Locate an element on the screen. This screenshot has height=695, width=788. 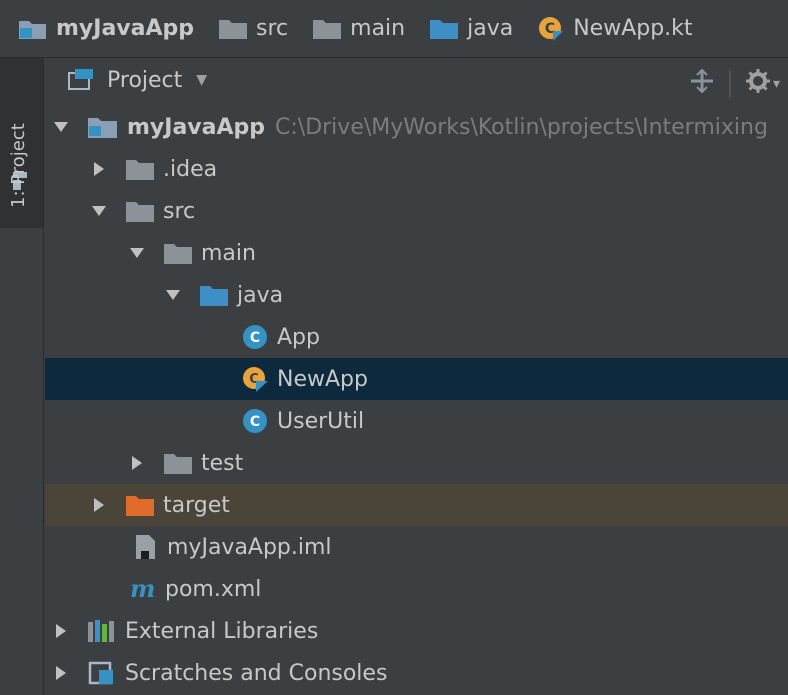
dropdown-caret-icon: ▼ is located at coordinates (201, 80).